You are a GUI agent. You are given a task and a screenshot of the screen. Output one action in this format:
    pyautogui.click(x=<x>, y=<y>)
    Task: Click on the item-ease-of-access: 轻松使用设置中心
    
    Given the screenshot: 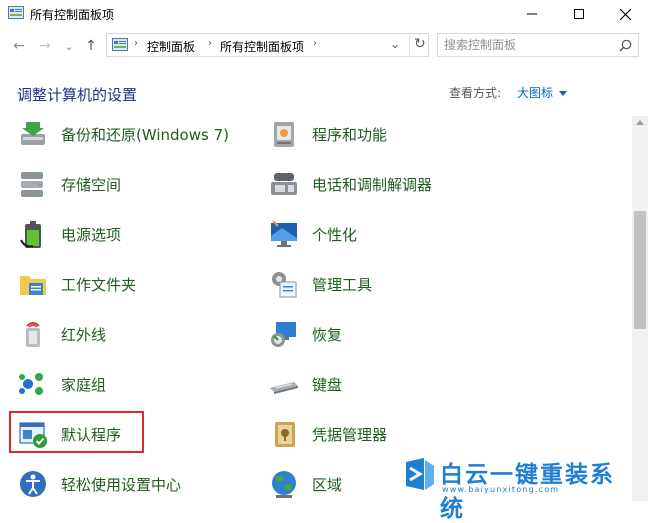 What is the action you would take?
    pyautogui.click(x=99, y=483)
    